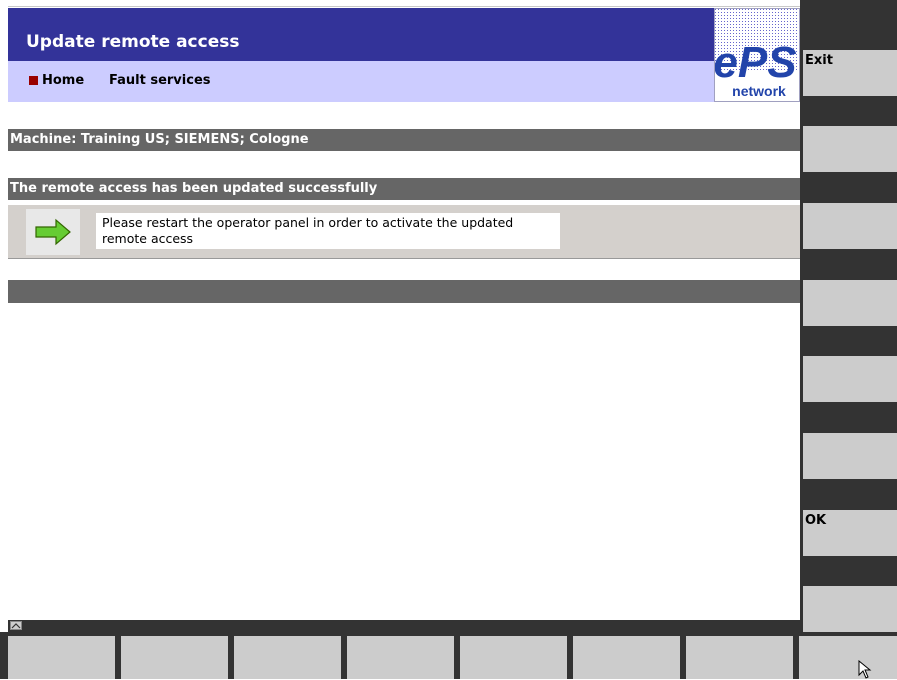  I want to click on eps-network-logo: ePS network, so click(756, 55).